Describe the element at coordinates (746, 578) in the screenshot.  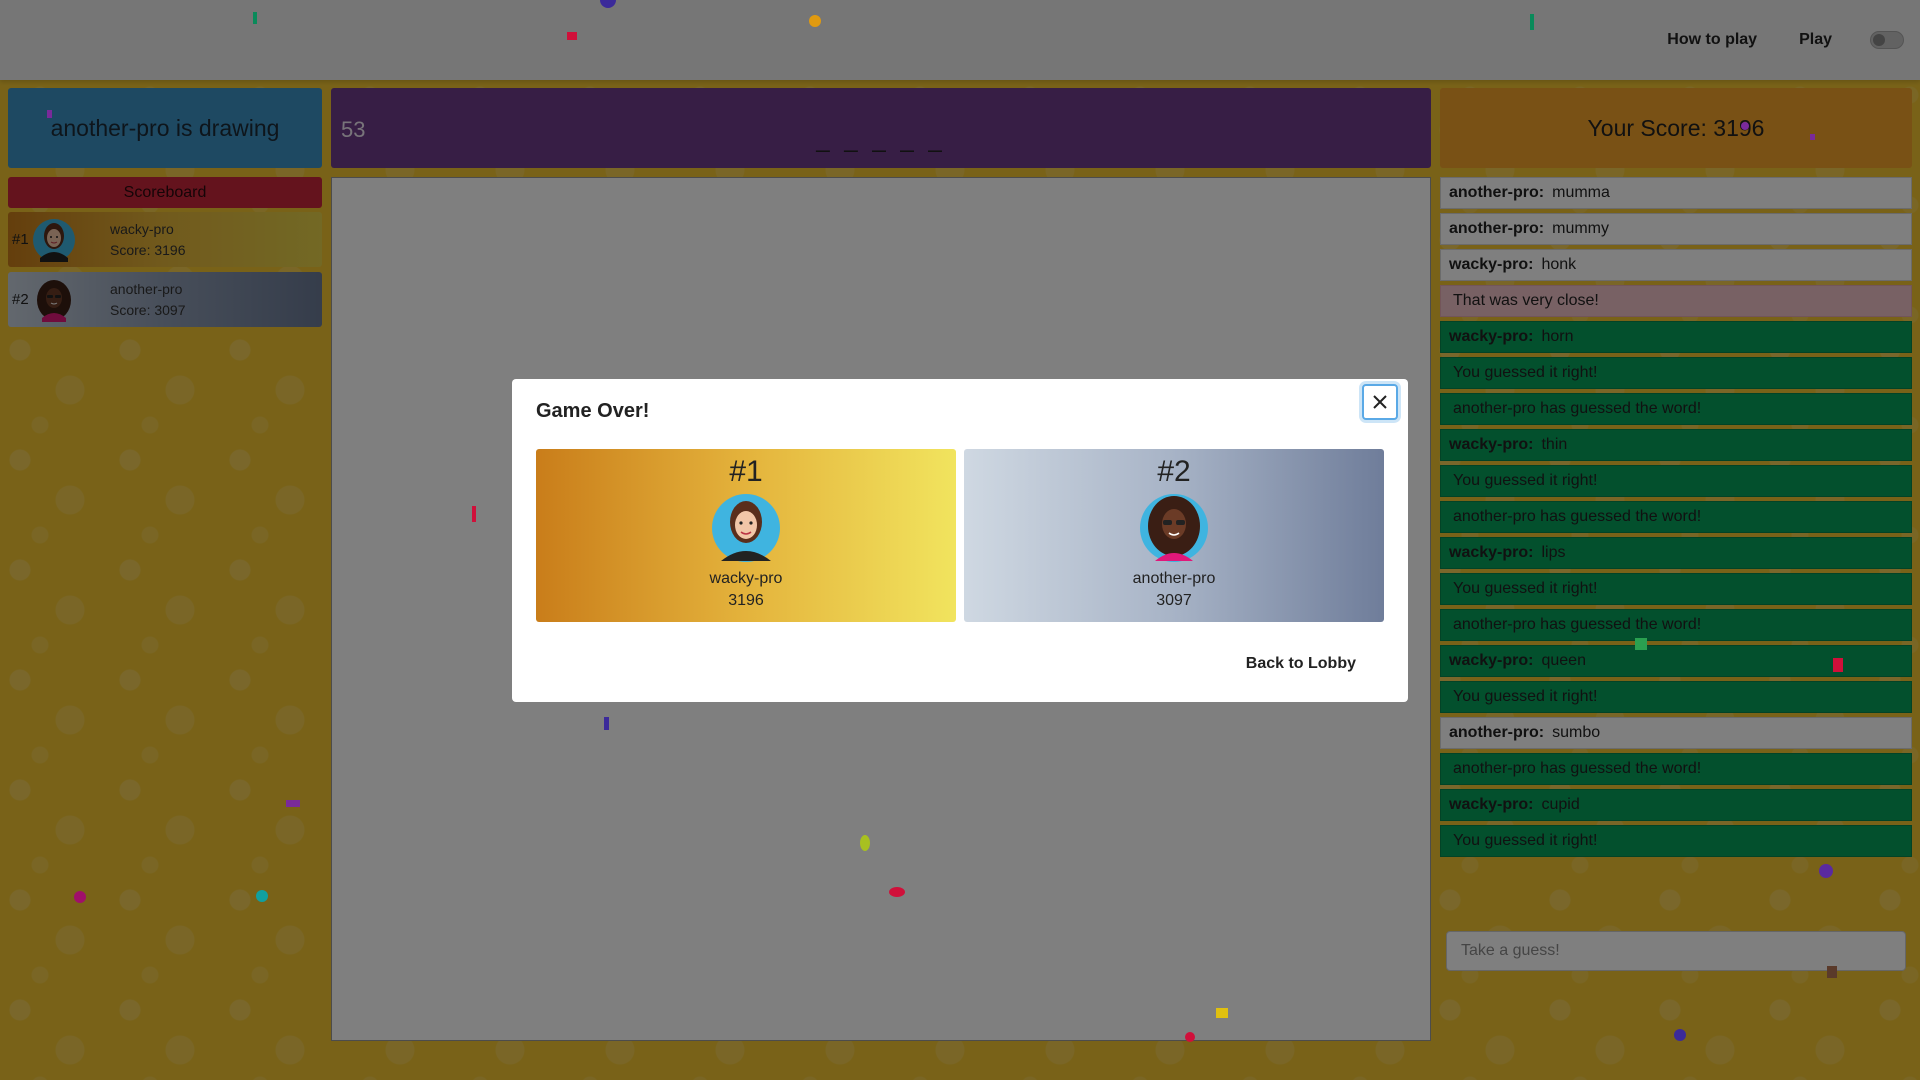
I see `podium-name: wacky-pro` at that location.